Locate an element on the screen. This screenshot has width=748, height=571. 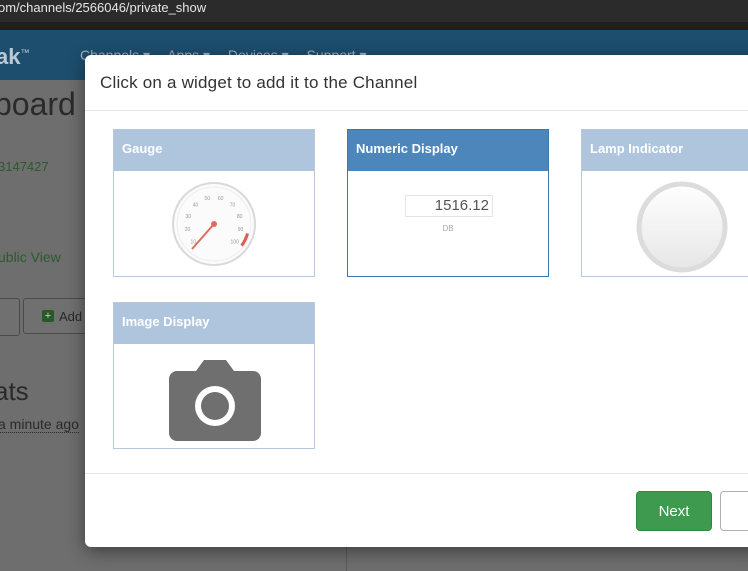
numeric-unit: DB is located at coordinates (448, 228).